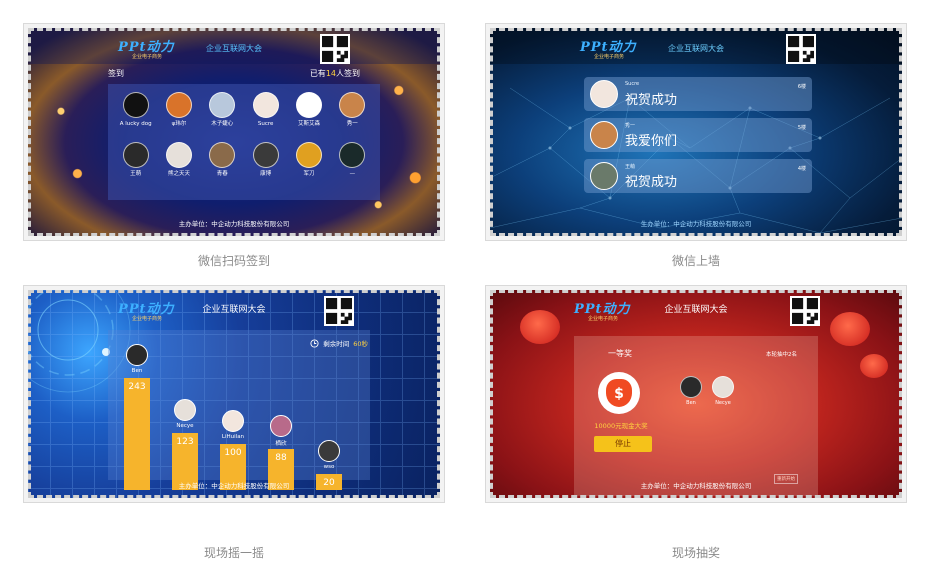 This screenshot has width=930, height=570. Describe the element at coordinates (339, 343) in the screenshot. I see `countdown-timer: 剩余时间 60秒` at that location.